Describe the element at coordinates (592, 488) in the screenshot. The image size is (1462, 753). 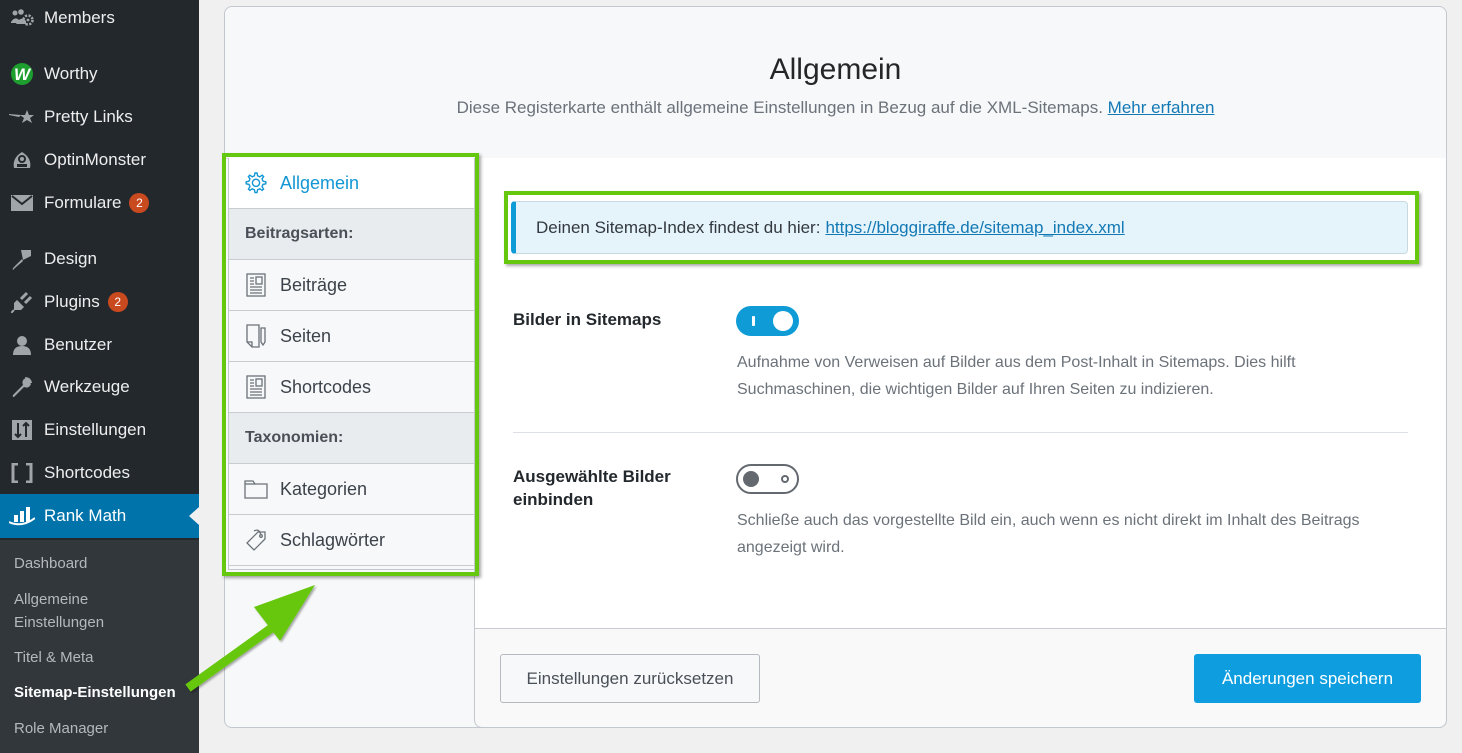
I see `field-label-ausgewaehlte-bilder: Ausgewählte Bilder einbinden` at that location.